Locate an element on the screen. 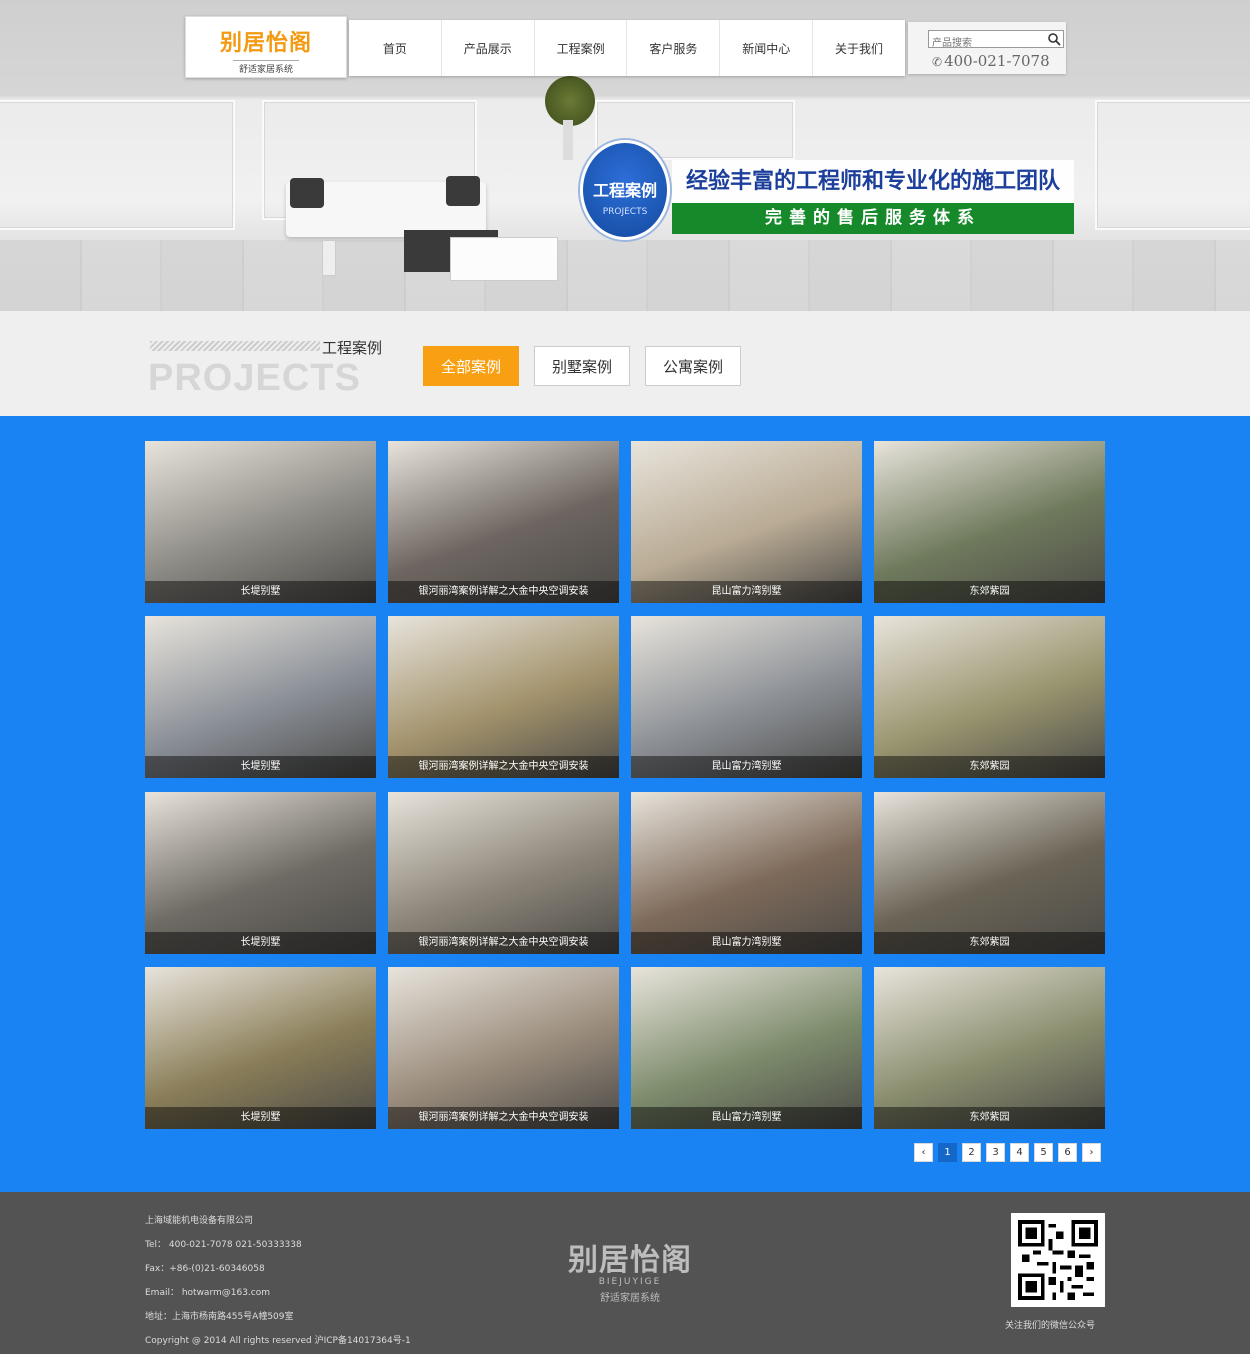  wechat-qr-code is located at coordinates (1058, 1260).